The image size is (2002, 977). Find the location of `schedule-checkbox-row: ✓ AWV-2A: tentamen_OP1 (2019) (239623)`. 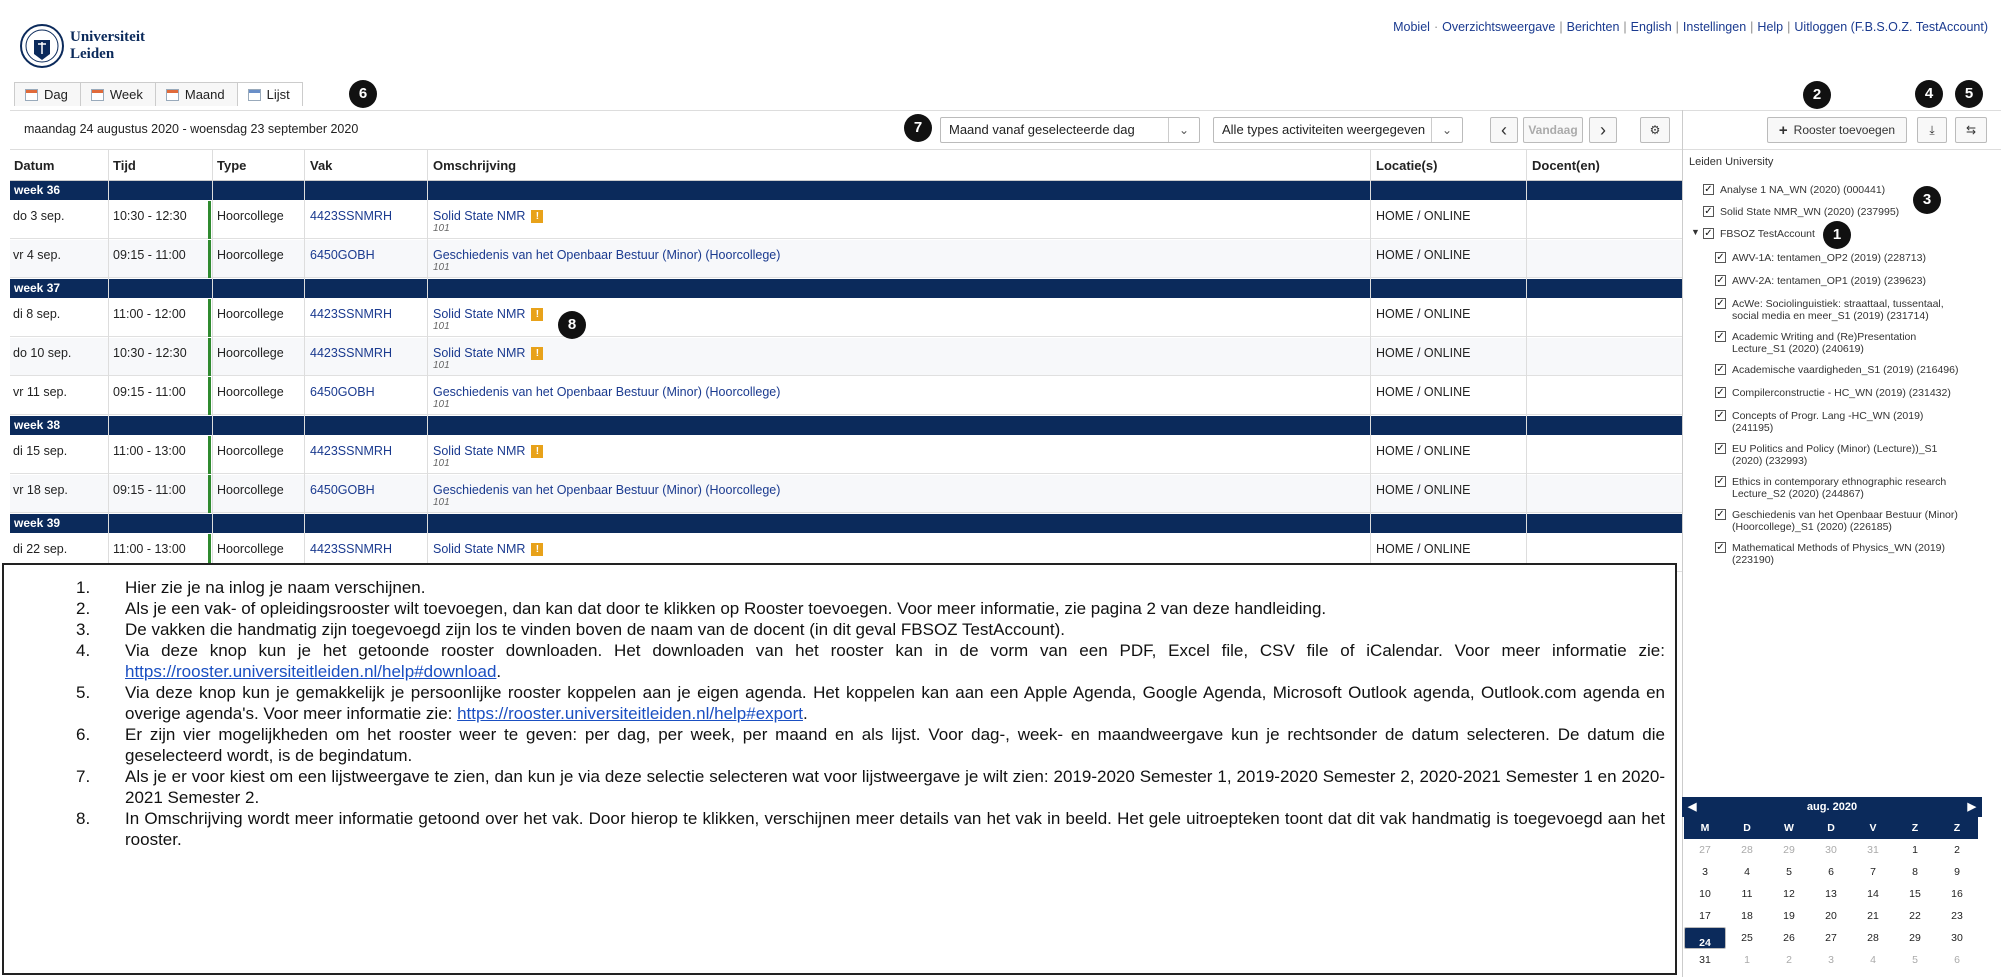

schedule-checkbox-row: ✓ AWV-2A: tentamen_OP1 (2019) (239623) is located at coordinates (1855, 281).